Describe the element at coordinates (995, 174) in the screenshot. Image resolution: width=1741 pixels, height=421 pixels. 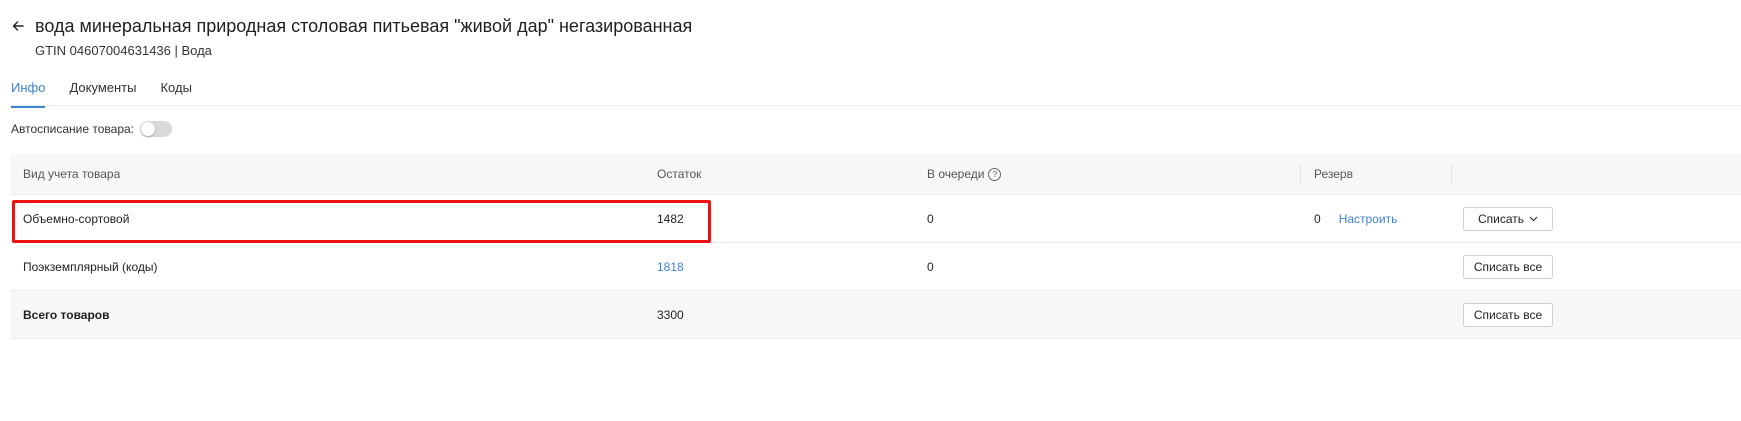
I see `question-circle-icon: ?` at that location.